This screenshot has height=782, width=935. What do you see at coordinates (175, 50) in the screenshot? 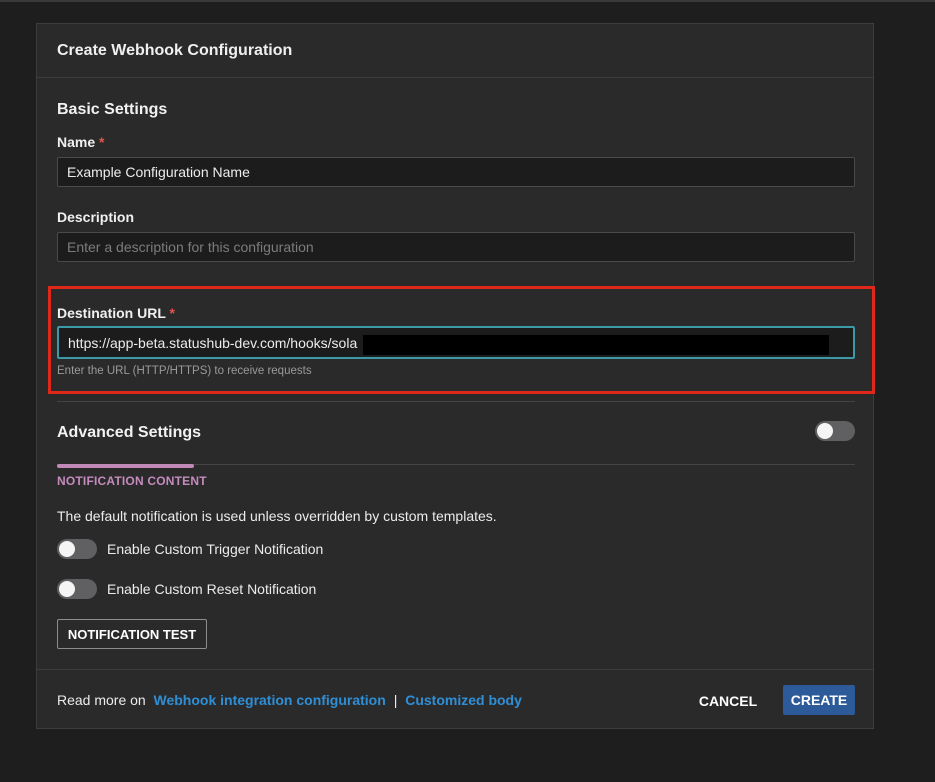
I see `dialog-title: Create Webhook Configuration` at bounding box center [175, 50].